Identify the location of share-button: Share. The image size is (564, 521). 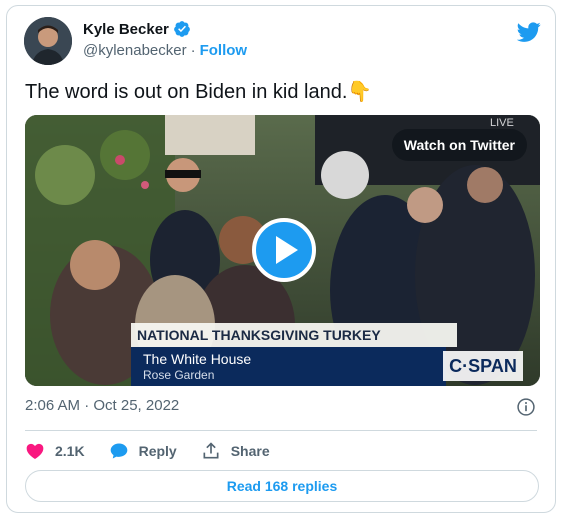
(235, 451).